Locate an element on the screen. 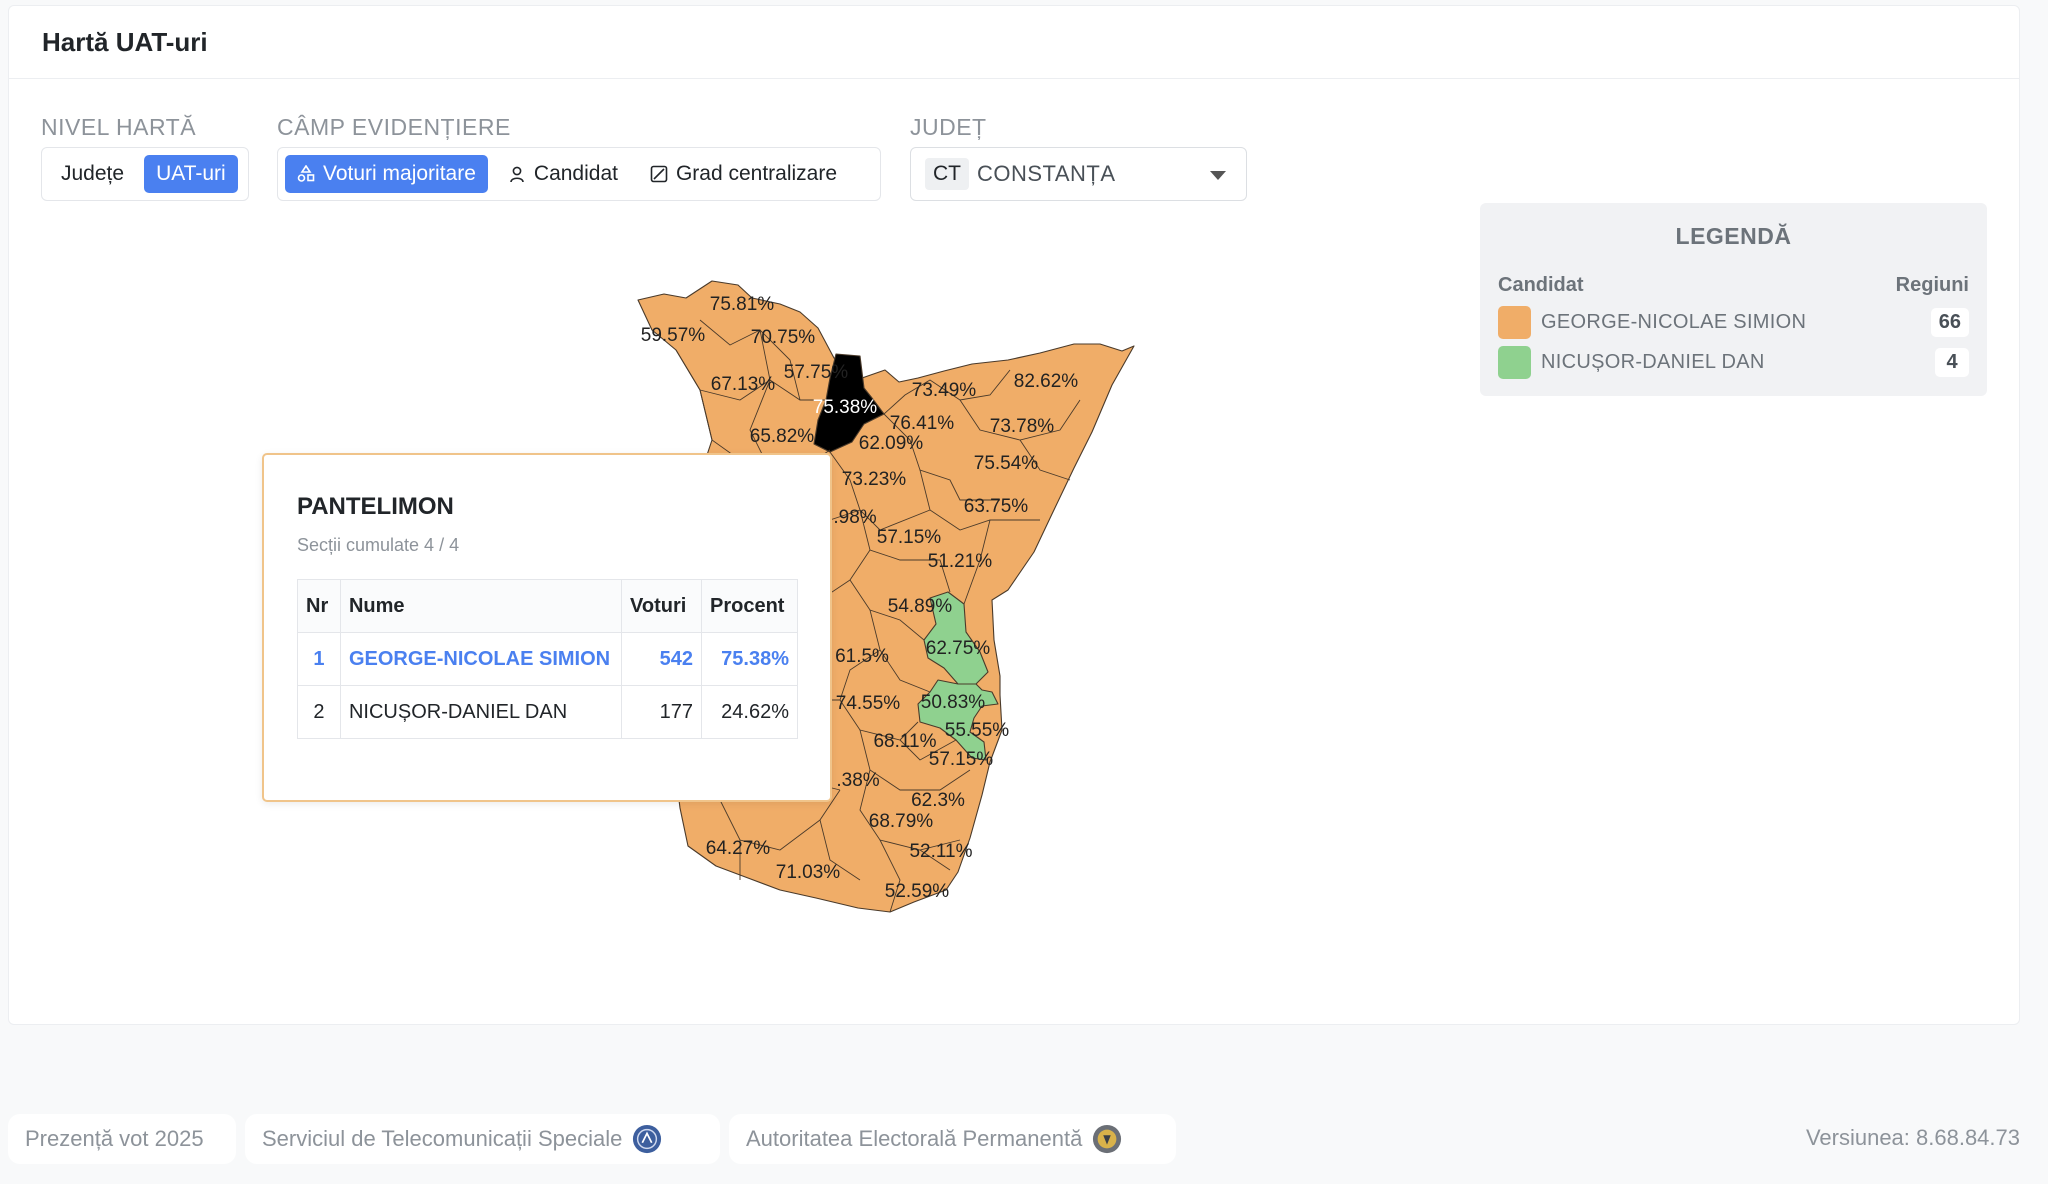 The height and width of the screenshot is (1184, 2048). map-label: 59.57% is located at coordinates (673, 335).